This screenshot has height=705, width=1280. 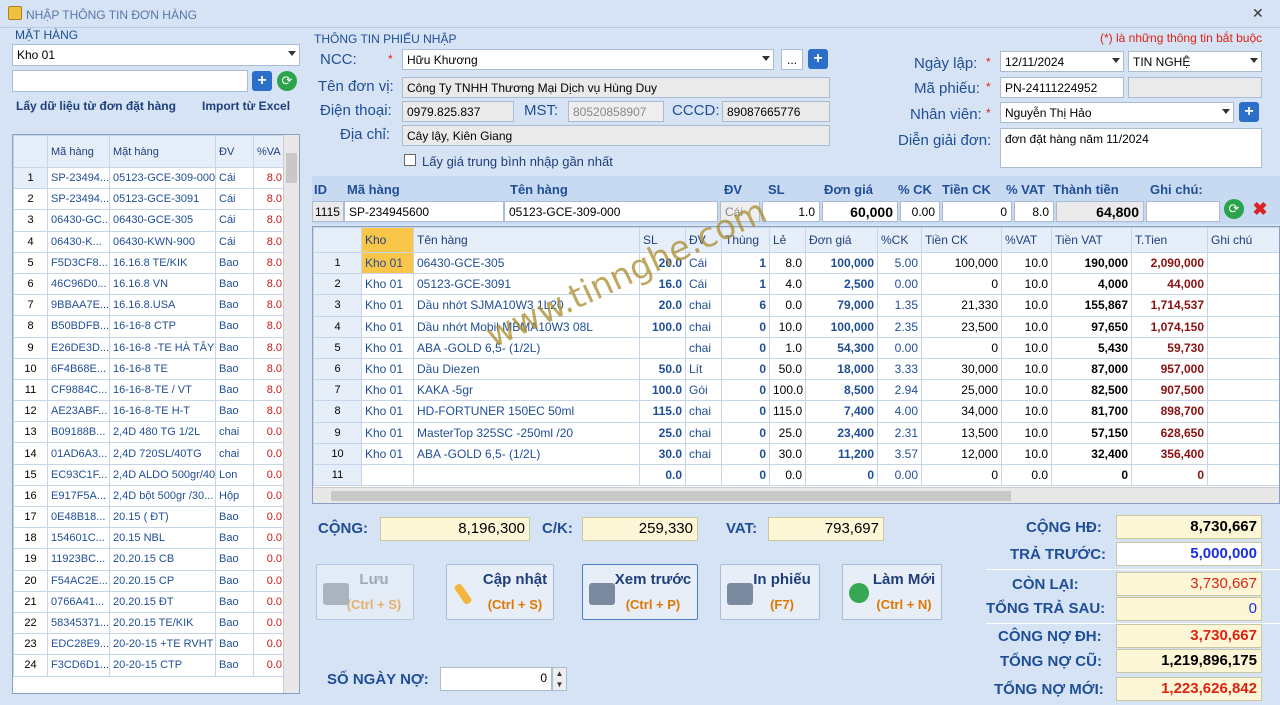 What do you see at coordinates (287, 81) in the screenshot?
I see `refresh-icon: ⟳` at bounding box center [287, 81].